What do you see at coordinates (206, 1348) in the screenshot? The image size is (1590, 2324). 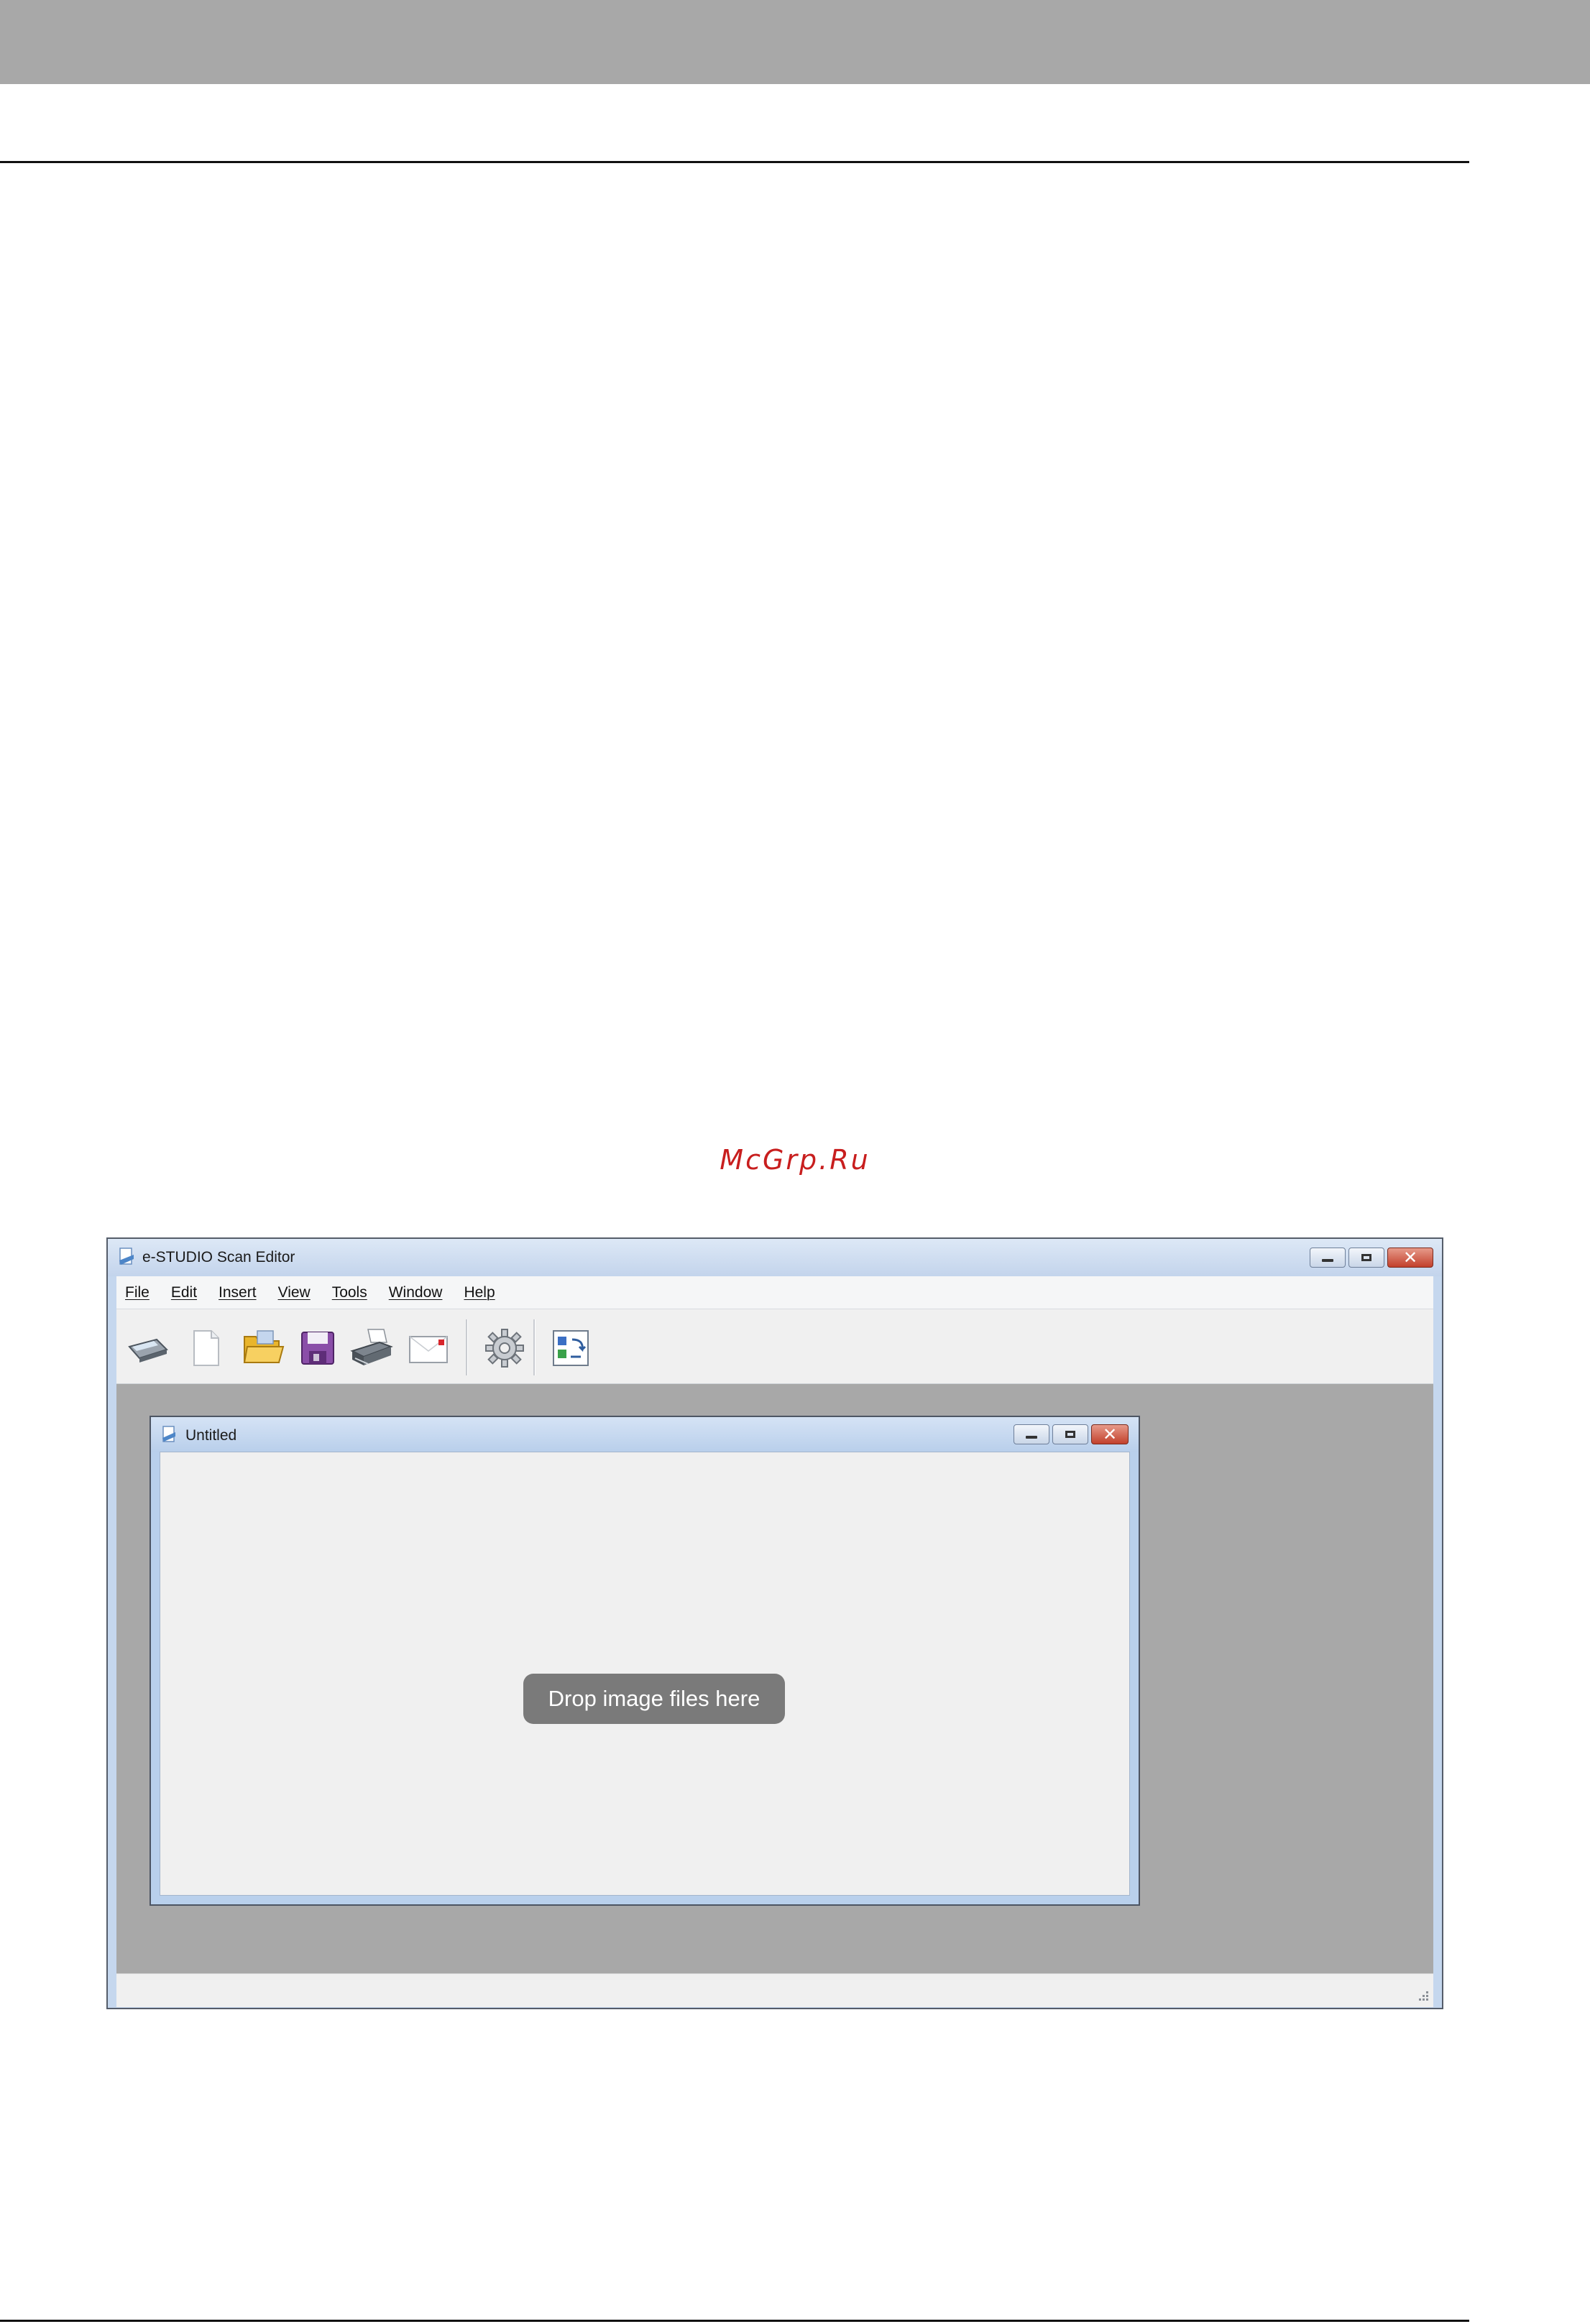 I see `new-document-icon` at bounding box center [206, 1348].